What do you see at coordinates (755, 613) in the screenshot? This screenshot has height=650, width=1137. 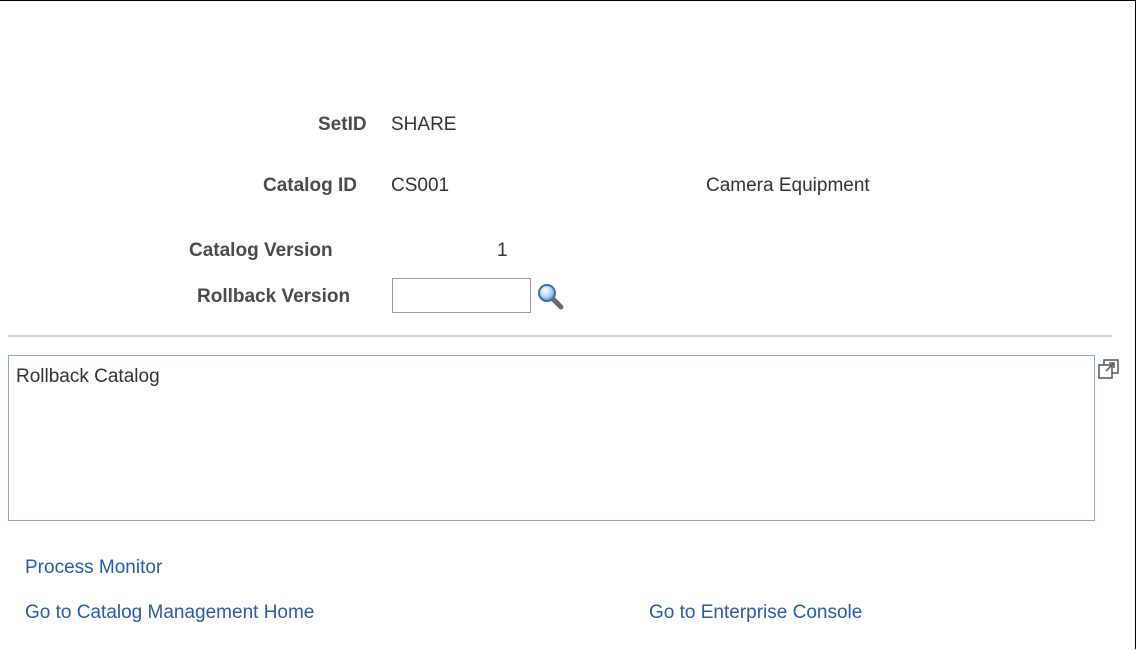 I see `enterprise-console-link: Go to Enterprise Console` at bounding box center [755, 613].